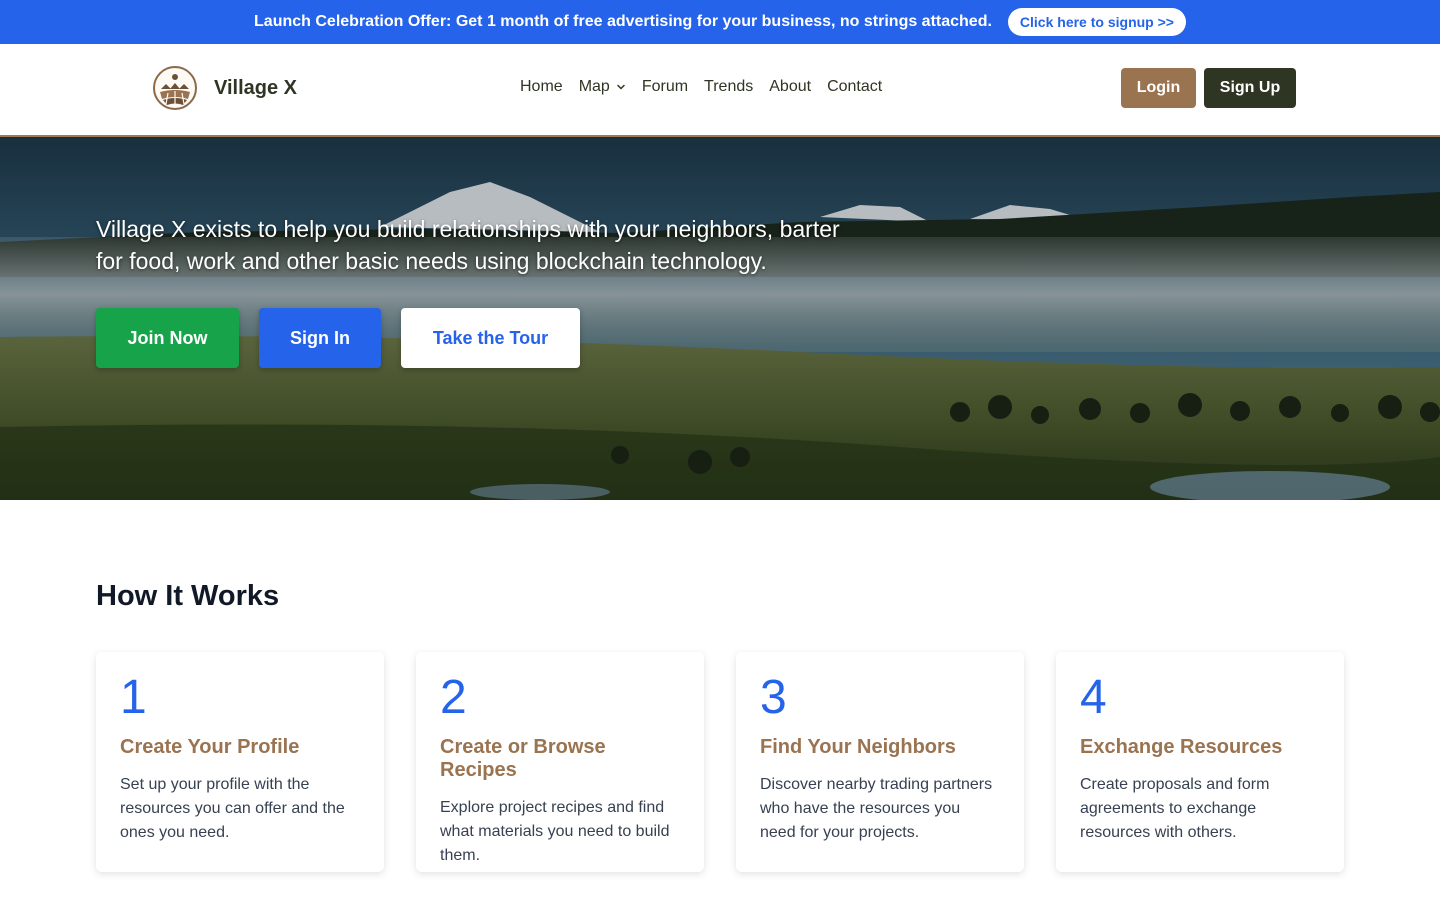 This screenshot has width=1440, height=900. I want to click on brand-link: Village X, so click(224, 88).